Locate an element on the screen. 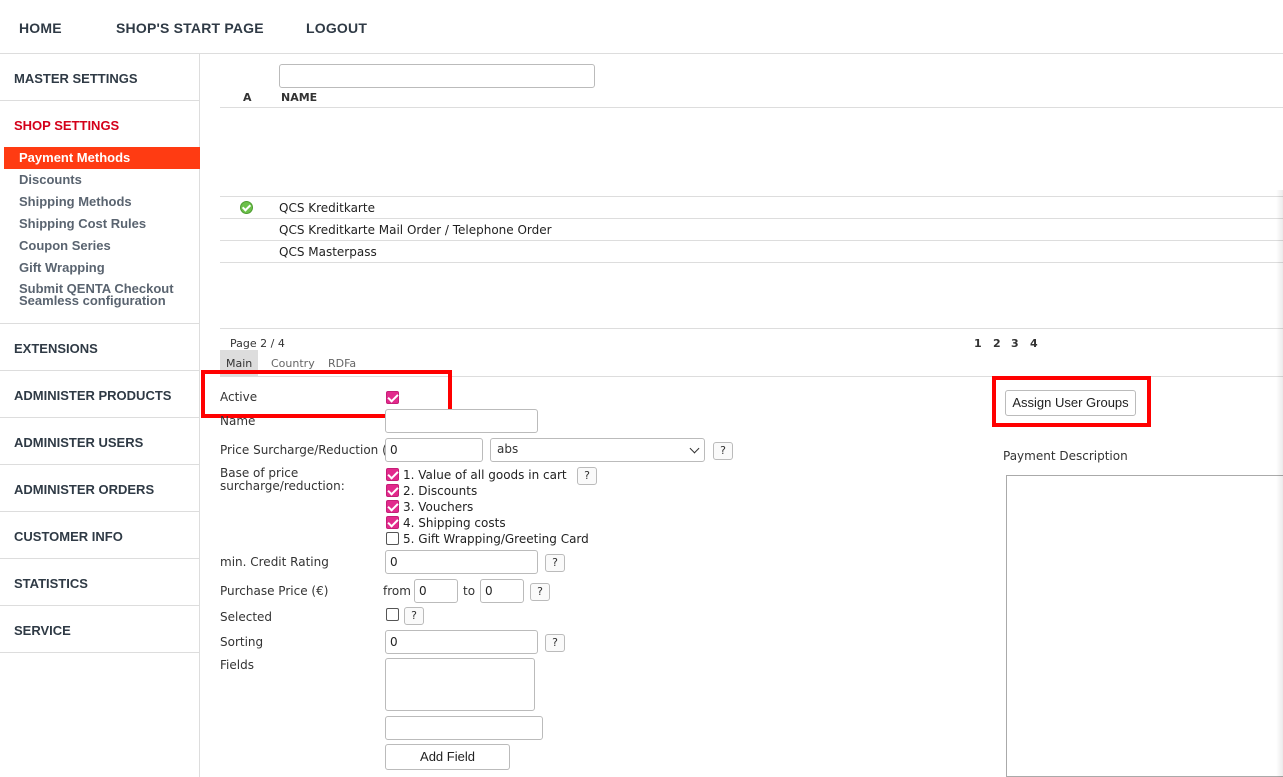  base-option-3-checkbox is located at coordinates (392, 506).